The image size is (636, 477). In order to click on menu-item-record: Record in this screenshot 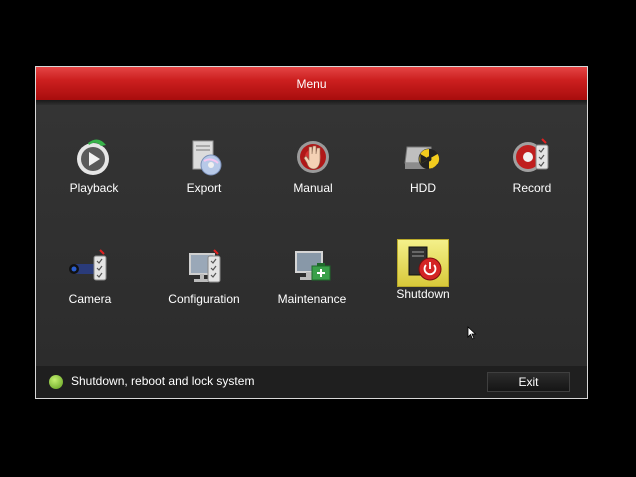, I will do `click(532, 164)`.